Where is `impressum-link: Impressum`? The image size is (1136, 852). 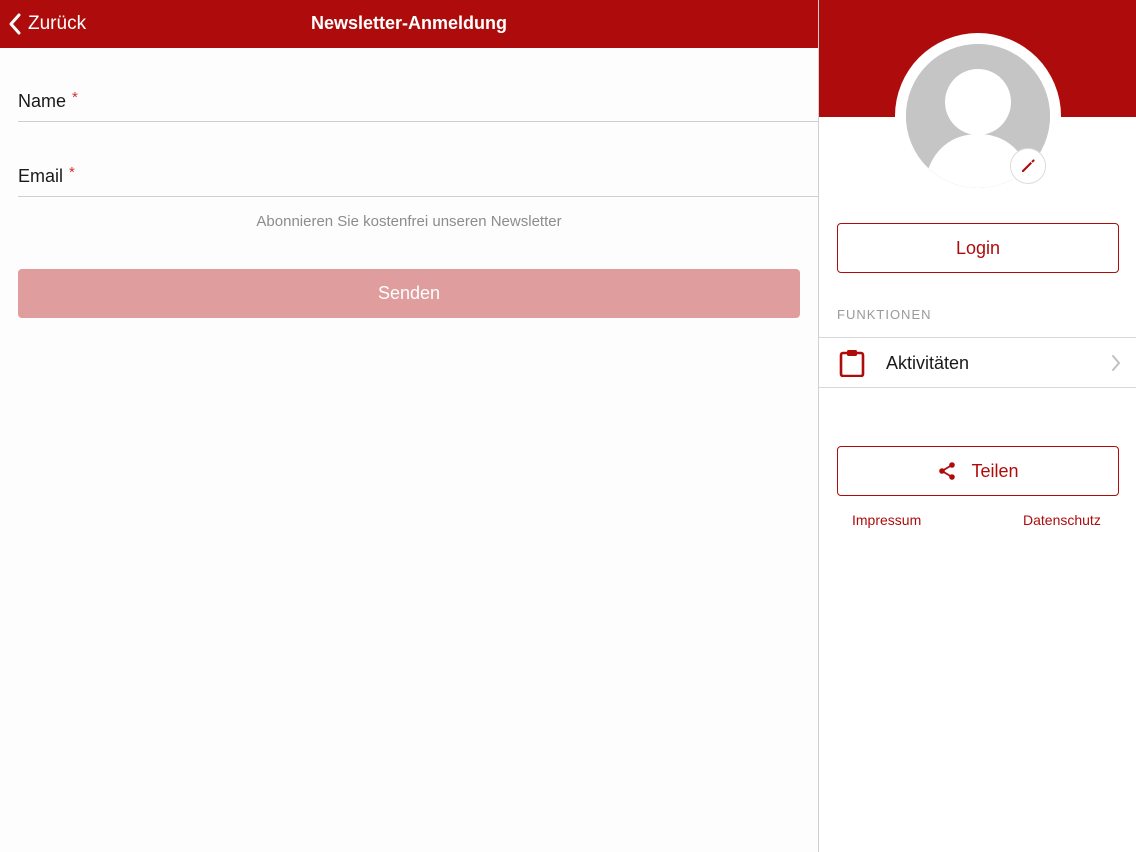 impressum-link: Impressum is located at coordinates (886, 520).